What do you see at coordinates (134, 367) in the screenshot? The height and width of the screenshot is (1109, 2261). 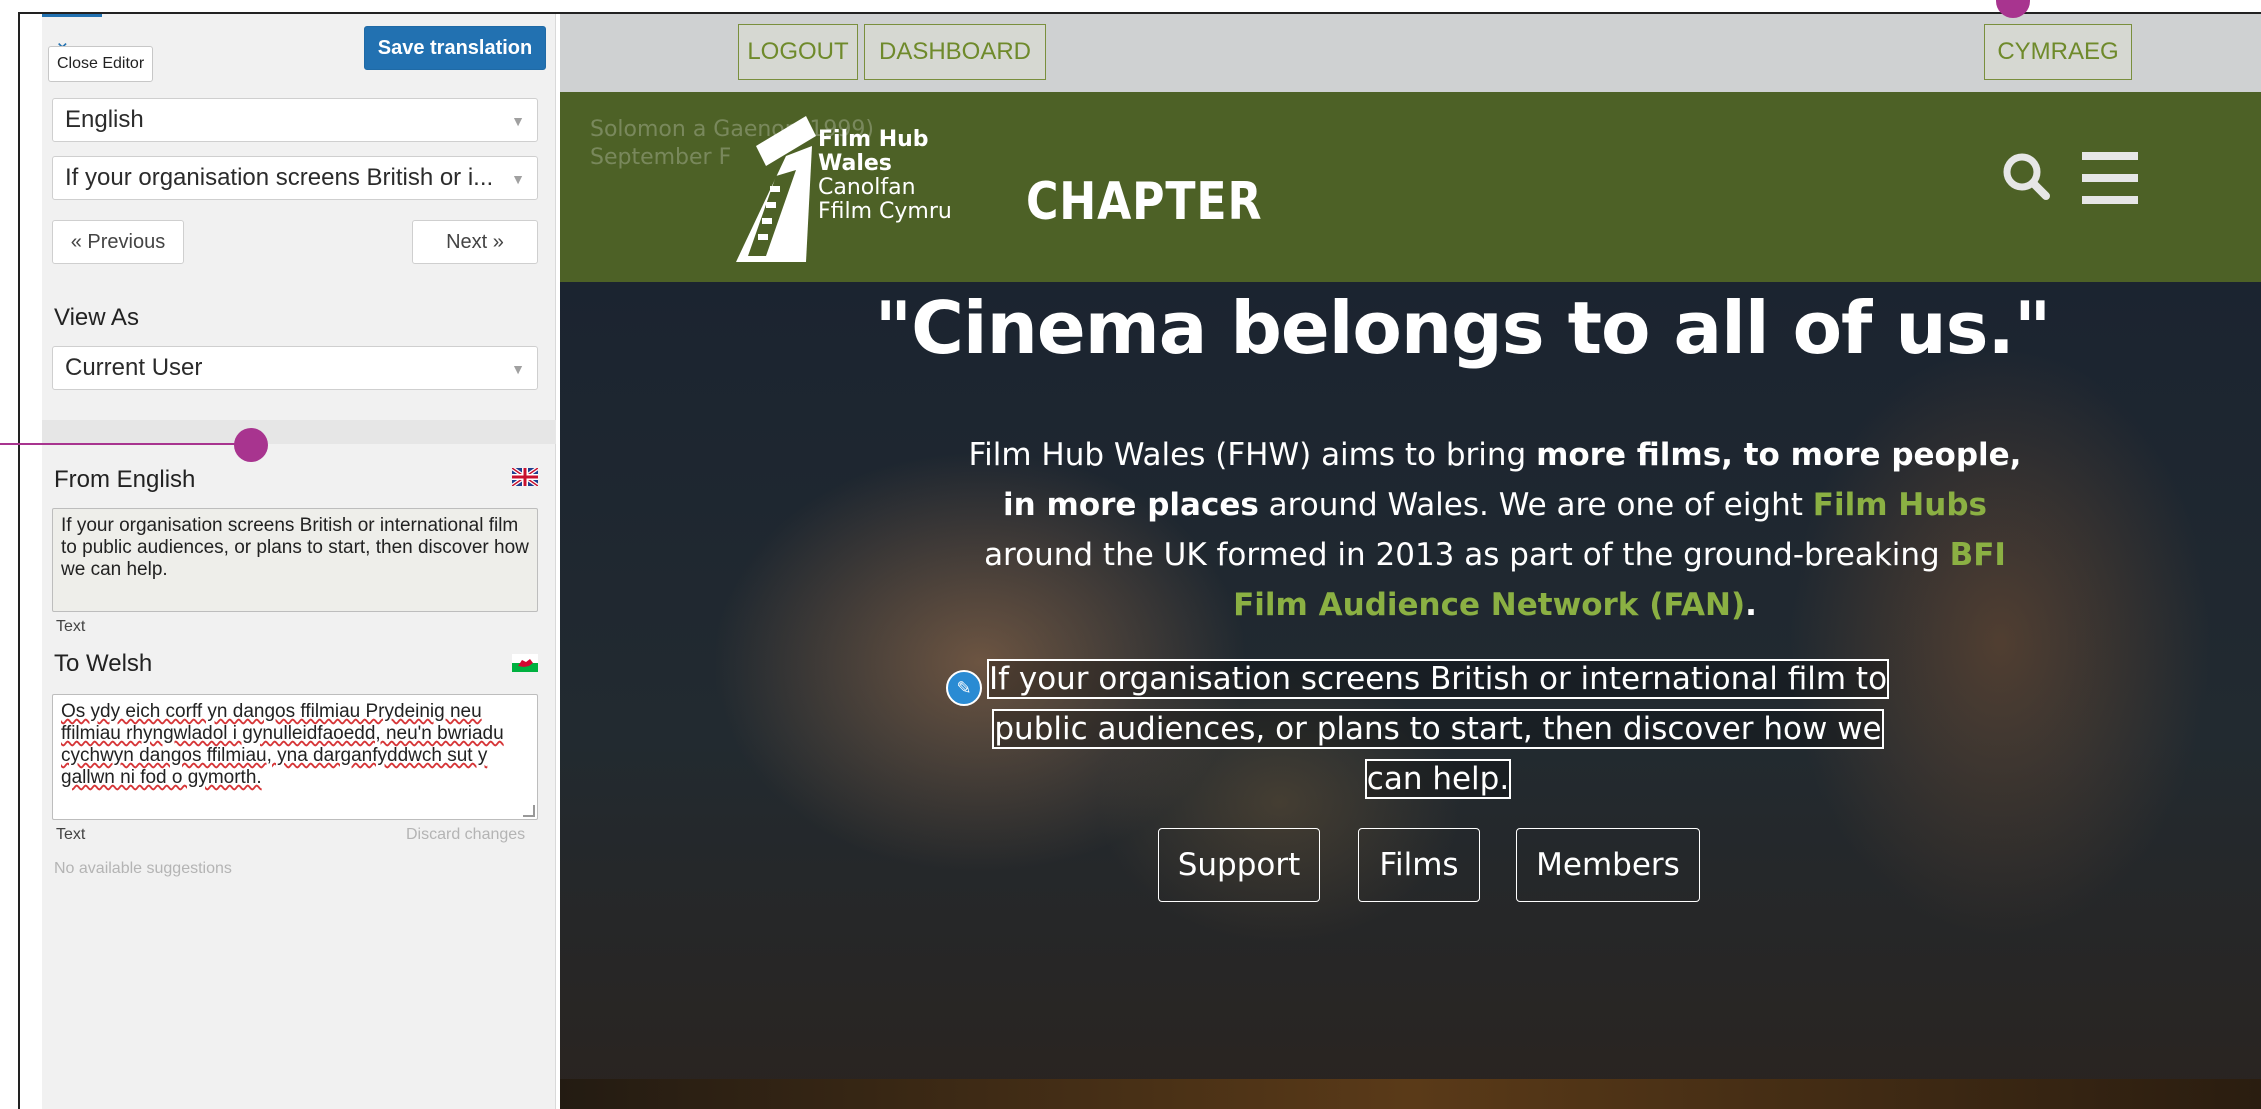 I see `view-as-value: Current User` at bounding box center [134, 367].